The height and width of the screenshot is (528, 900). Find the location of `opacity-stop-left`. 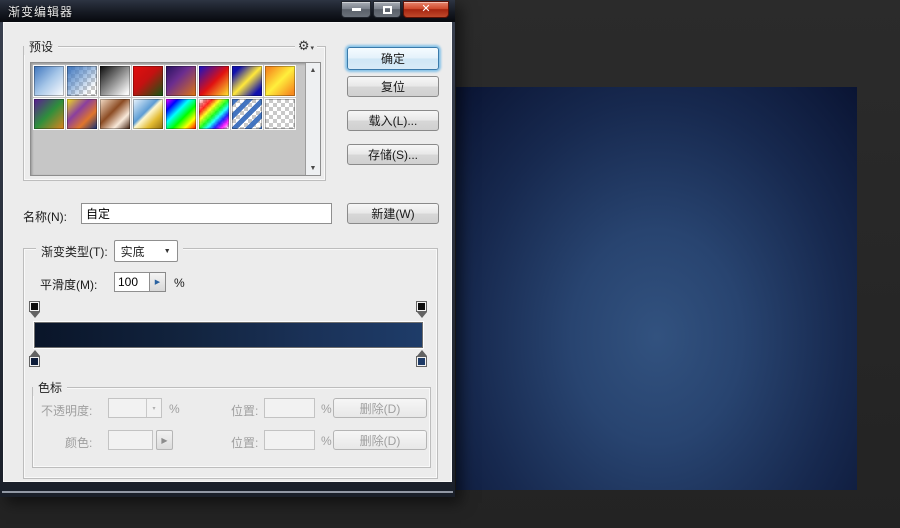

opacity-stop-left is located at coordinates (34, 309).